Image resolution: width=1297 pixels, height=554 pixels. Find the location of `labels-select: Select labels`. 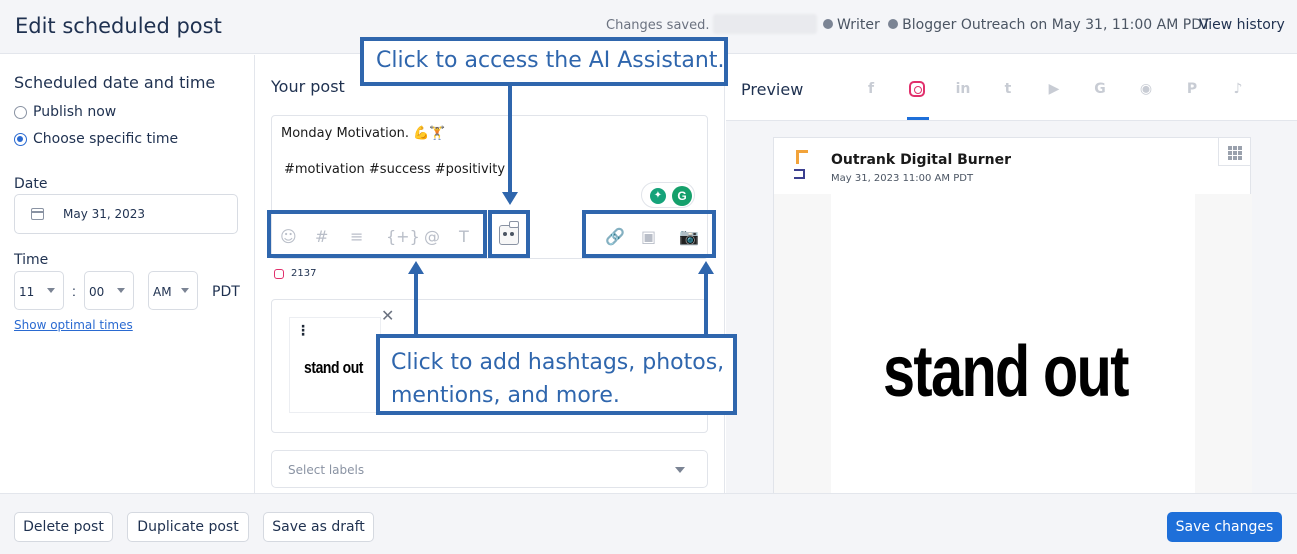

labels-select: Select labels is located at coordinates (489, 469).